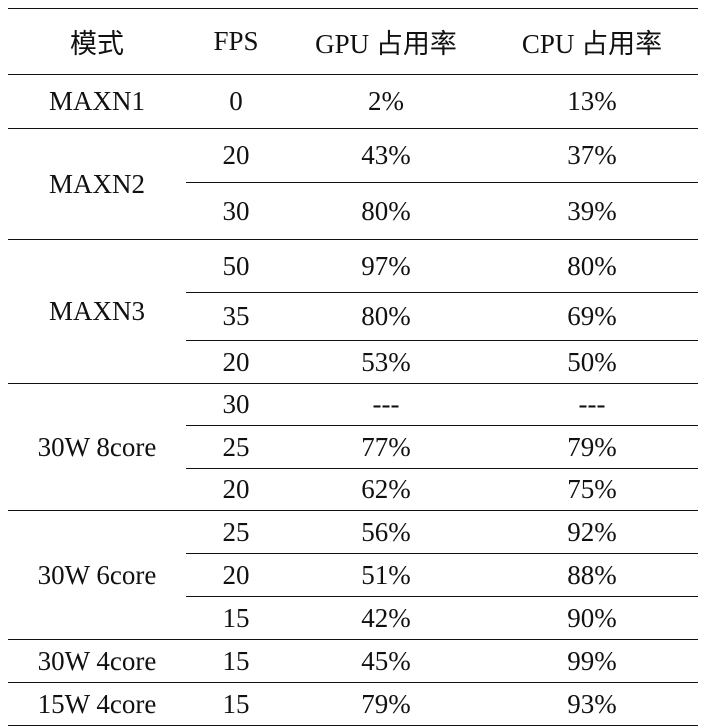  Describe the element at coordinates (97, 41) in the screenshot. I see `header-mode: 模式` at that location.